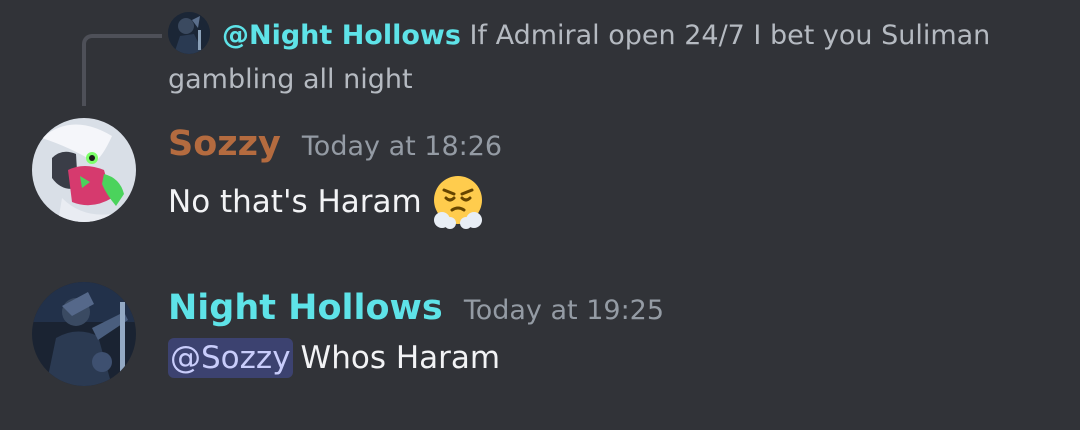  Describe the element at coordinates (84, 170) in the screenshot. I see `sozzy-avatar` at that location.